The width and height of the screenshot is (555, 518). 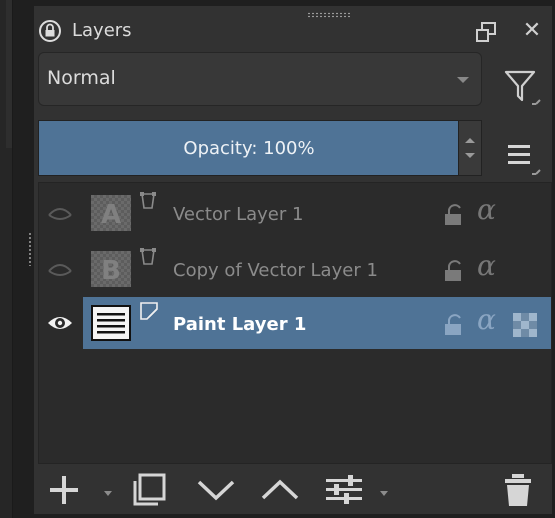 What do you see at coordinates (486, 32) in the screenshot?
I see `float-window-icon` at bounding box center [486, 32].